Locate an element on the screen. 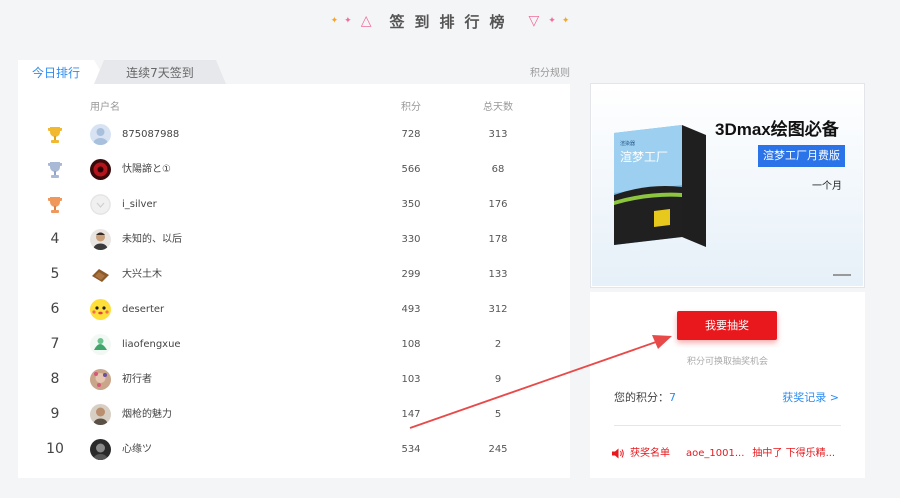 This screenshot has height=498, width=900. header-days: 总天数 is located at coordinates (498, 107).